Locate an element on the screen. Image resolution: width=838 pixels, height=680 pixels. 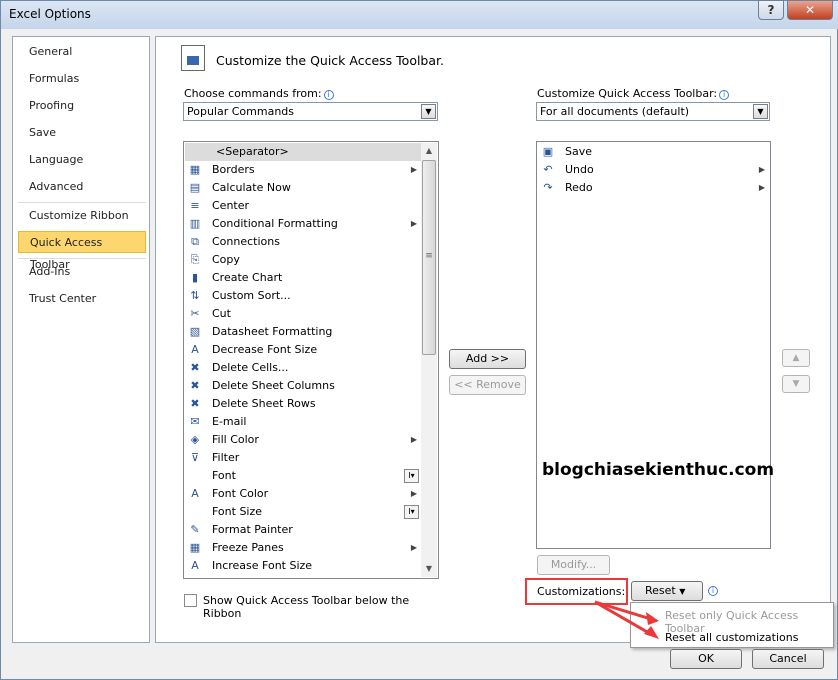
customize-toolbar-text: Customize Quick Access Toolbar: is located at coordinates (627, 93).